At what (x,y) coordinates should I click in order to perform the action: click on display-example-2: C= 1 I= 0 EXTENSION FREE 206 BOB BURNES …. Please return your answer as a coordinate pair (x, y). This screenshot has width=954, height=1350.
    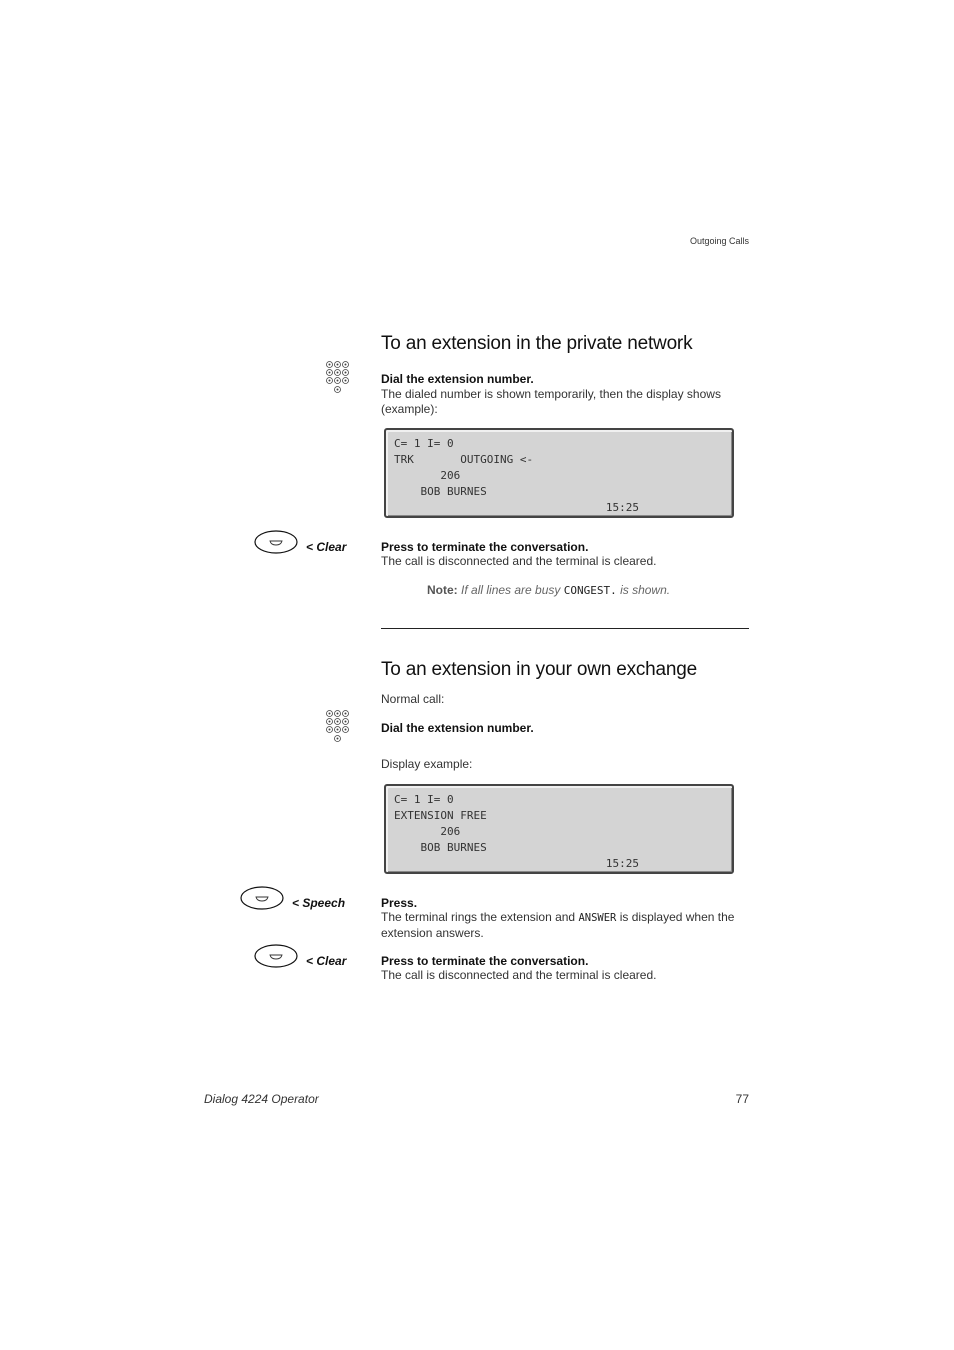
    Looking at the image, I should click on (559, 829).